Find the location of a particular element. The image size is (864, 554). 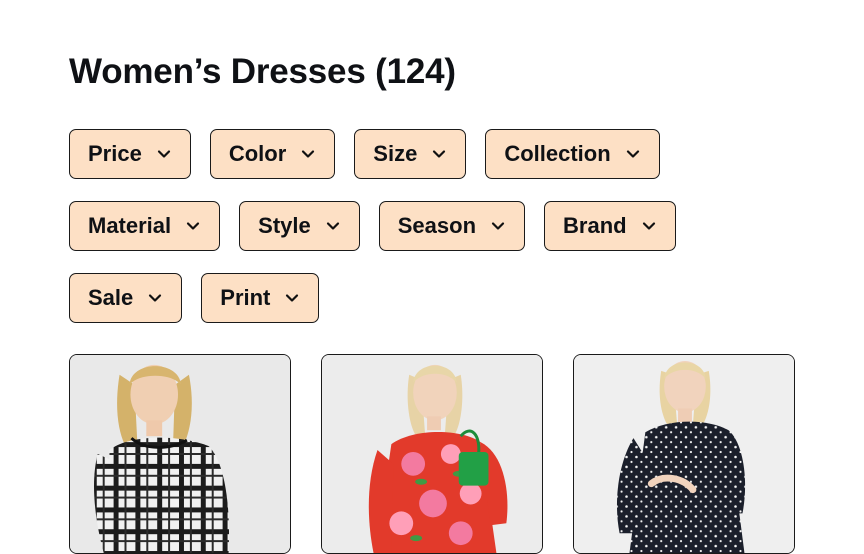

filter-label: Season is located at coordinates (437, 225).